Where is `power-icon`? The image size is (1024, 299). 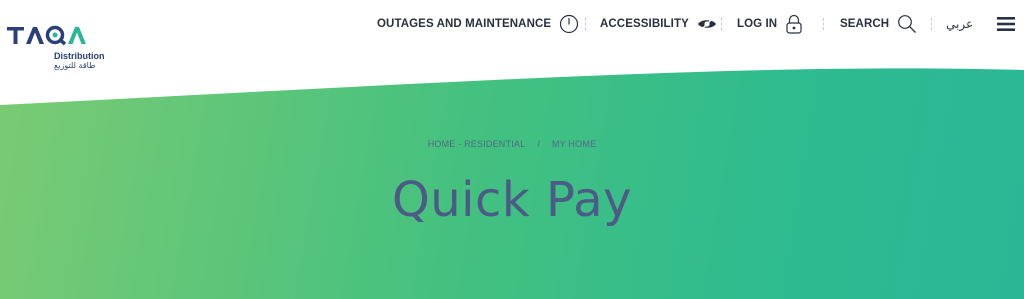 power-icon is located at coordinates (569, 24).